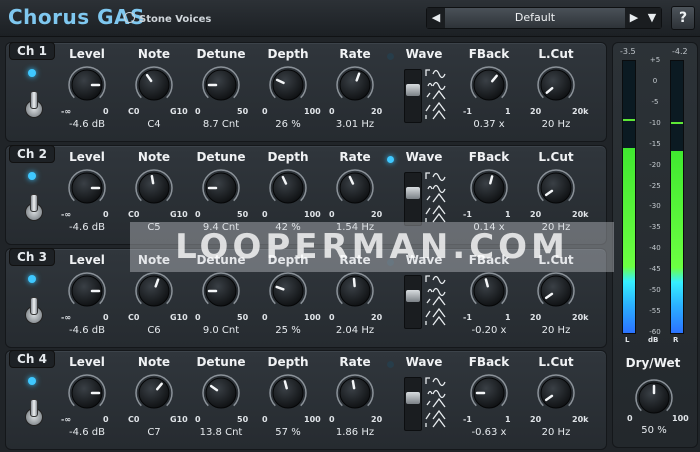 The image size is (700, 452). What do you see at coordinates (467, 111) in the screenshot?
I see `fback-scale-min: -1` at bounding box center [467, 111].